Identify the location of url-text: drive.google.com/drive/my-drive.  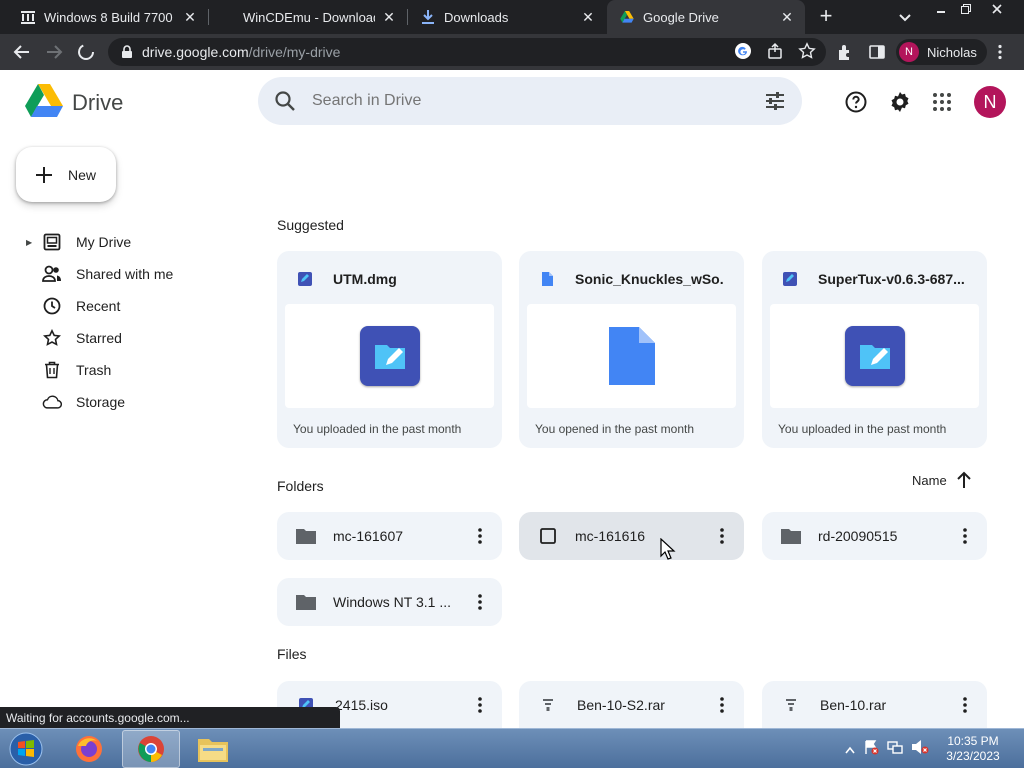
(241, 52).